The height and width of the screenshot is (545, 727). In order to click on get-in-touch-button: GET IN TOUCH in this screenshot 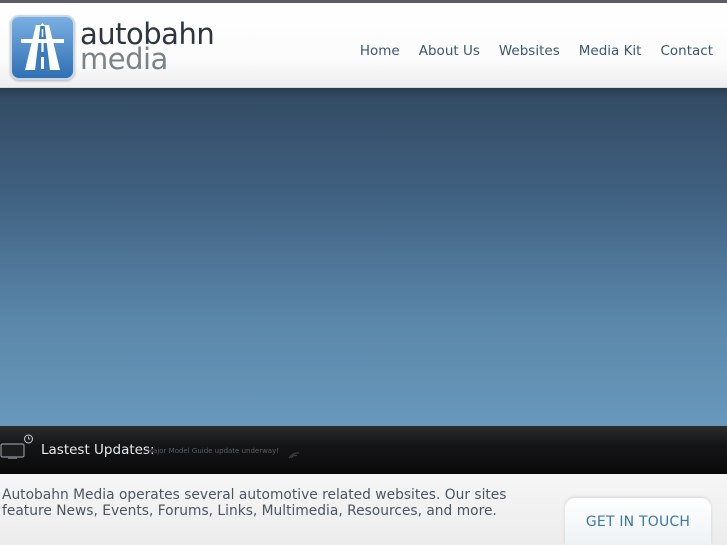, I will do `click(638, 521)`.